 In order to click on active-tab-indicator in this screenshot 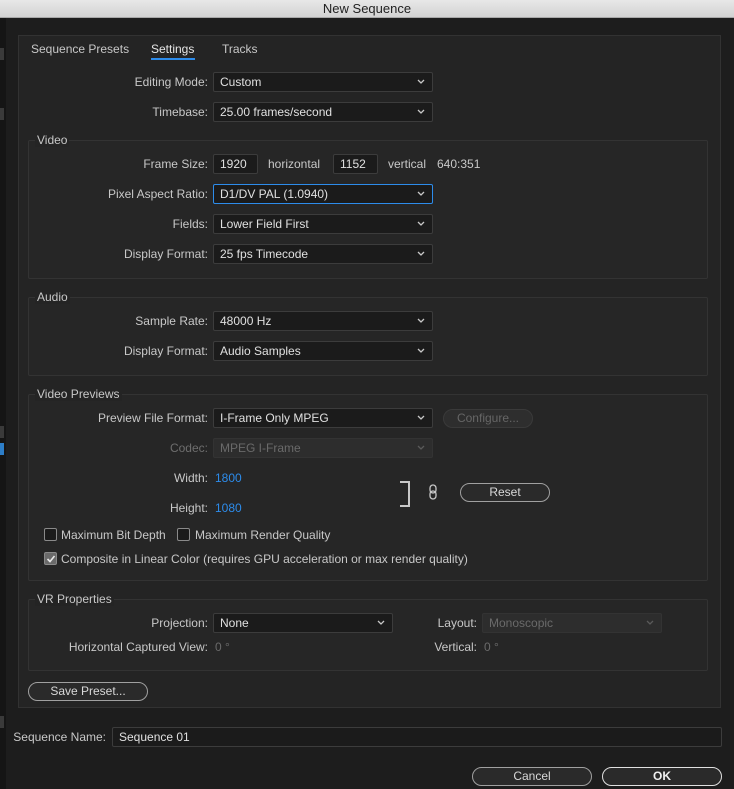, I will do `click(173, 59)`.